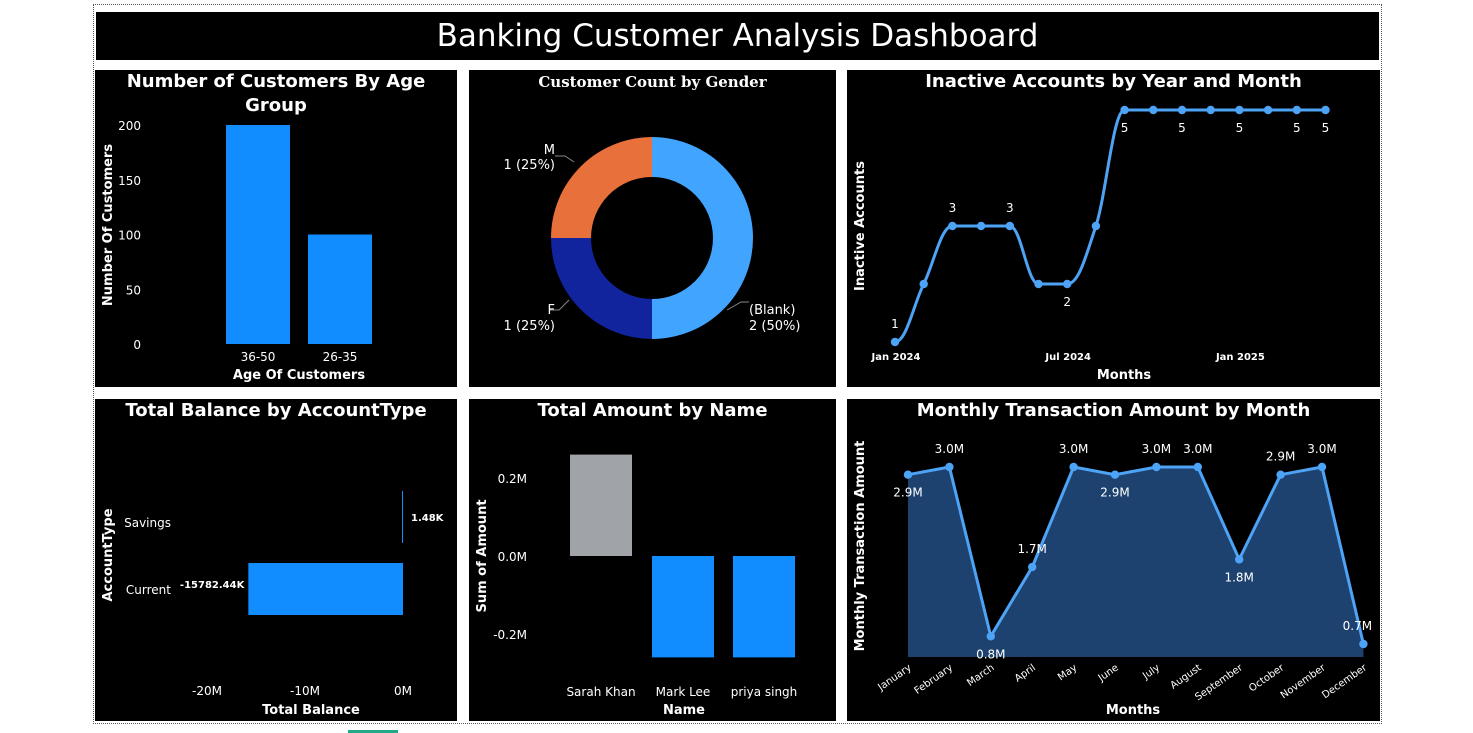 The width and height of the screenshot is (1473, 733). Describe the element at coordinates (772, 310) in the screenshot. I see `slice-label: (Blank)` at that location.